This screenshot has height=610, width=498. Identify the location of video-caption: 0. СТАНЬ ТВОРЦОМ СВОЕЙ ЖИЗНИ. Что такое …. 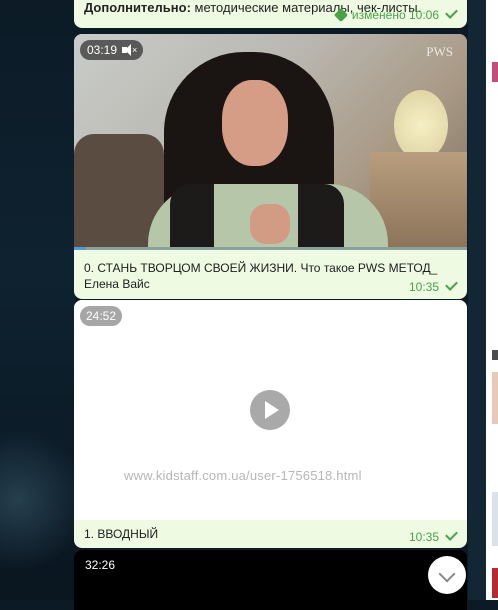
(261, 276).